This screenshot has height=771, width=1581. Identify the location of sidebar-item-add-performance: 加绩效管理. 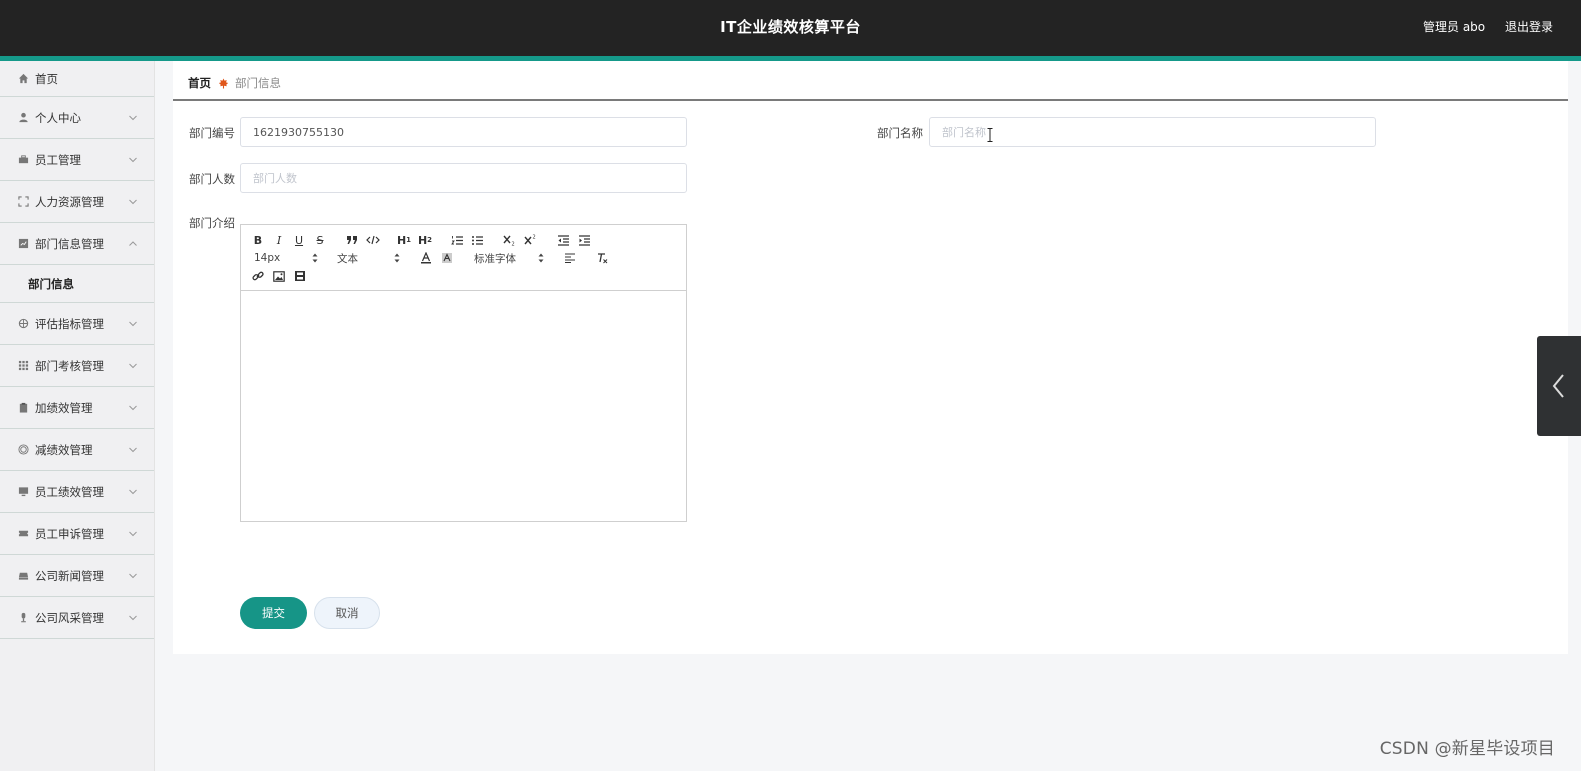
(77, 408).